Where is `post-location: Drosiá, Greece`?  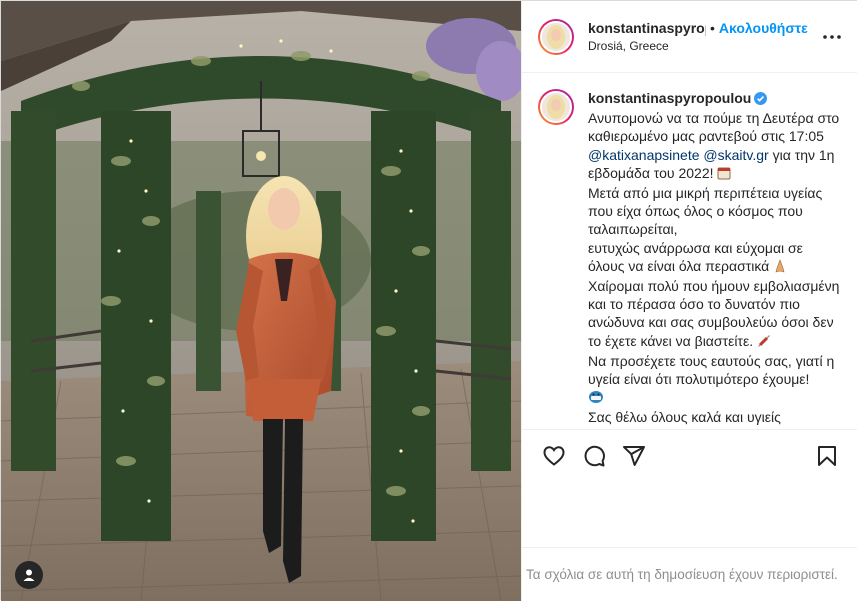
post-location: Drosiá, Greece is located at coordinates (704, 46).